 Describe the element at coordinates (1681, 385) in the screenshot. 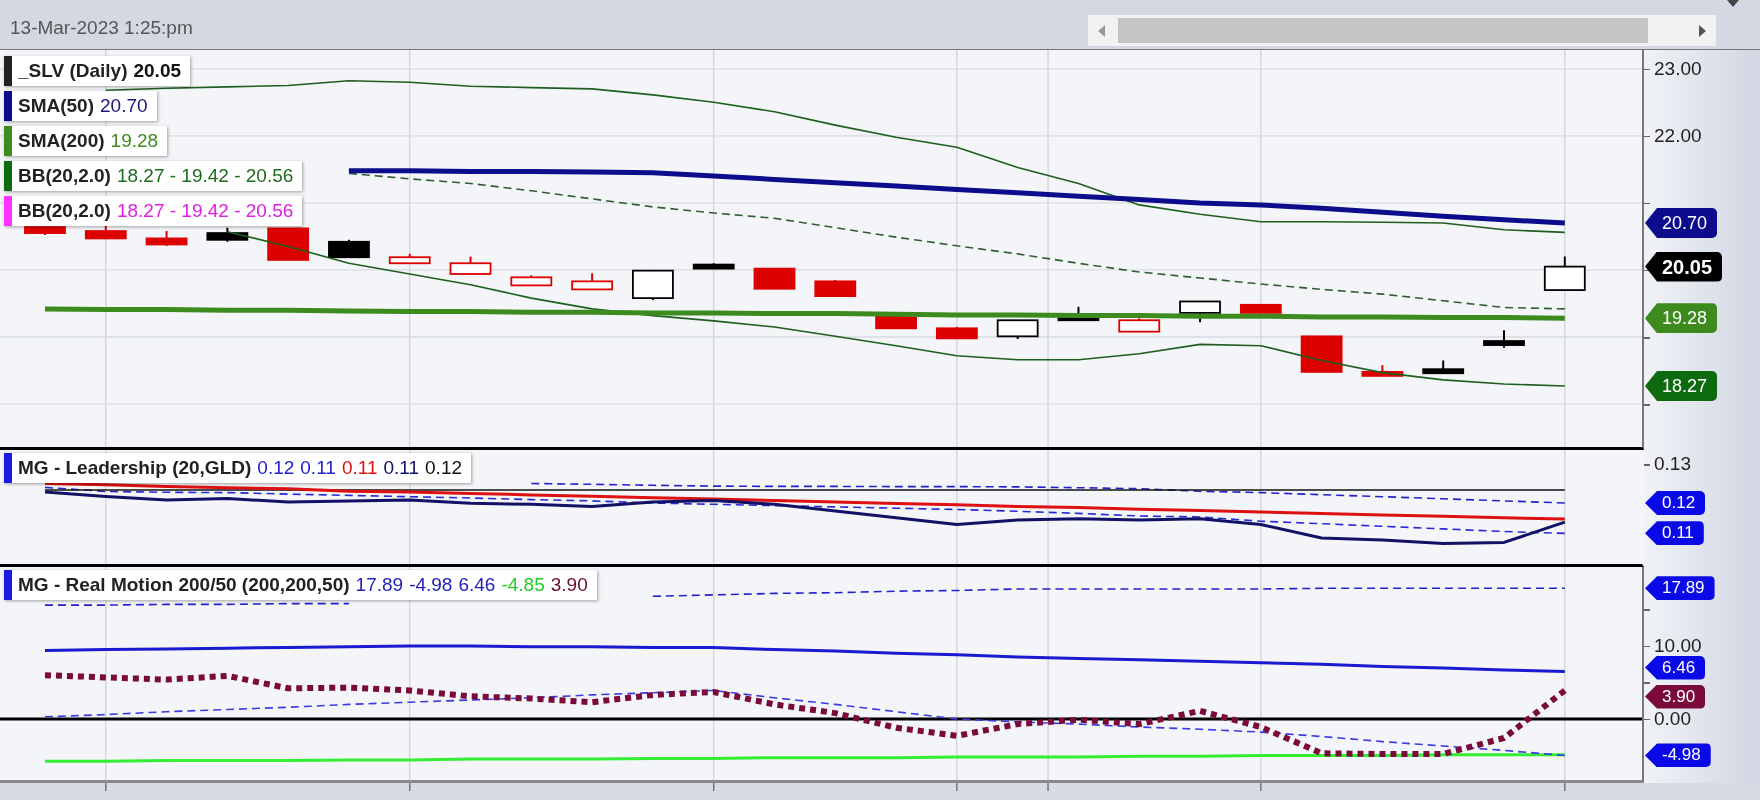

I see `value-tag: 18.27` at that location.